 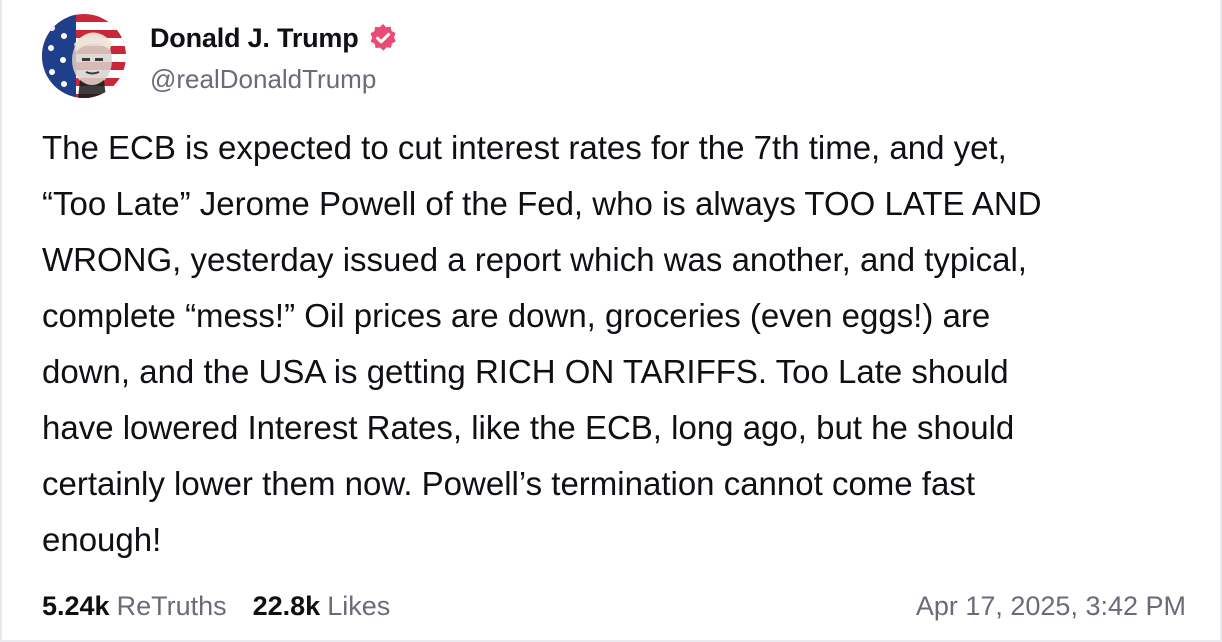 What do you see at coordinates (76, 605) in the screenshot?
I see `retruths-count: 5.24k` at bounding box center [76, 605].